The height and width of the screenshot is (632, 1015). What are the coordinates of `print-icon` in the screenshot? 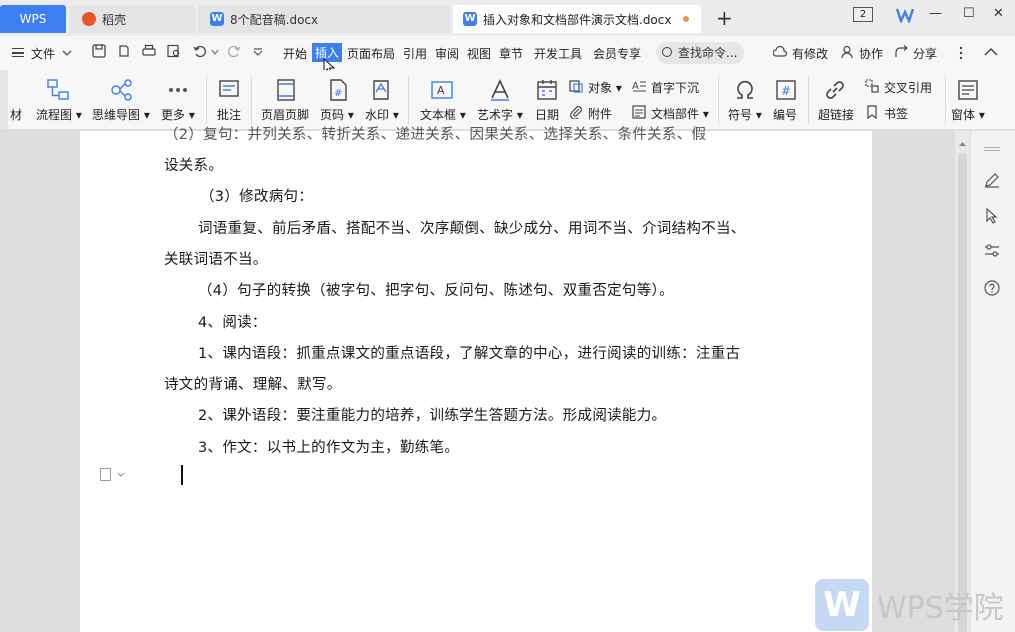 It's located at (149, 51).